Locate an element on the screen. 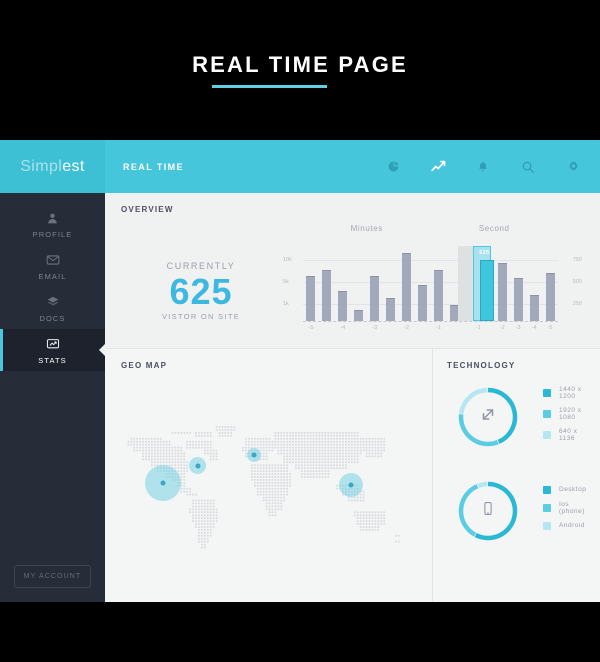 This screenshot has height=662, width=600. resize-arrow-icon is located at coordinates (488, 417).